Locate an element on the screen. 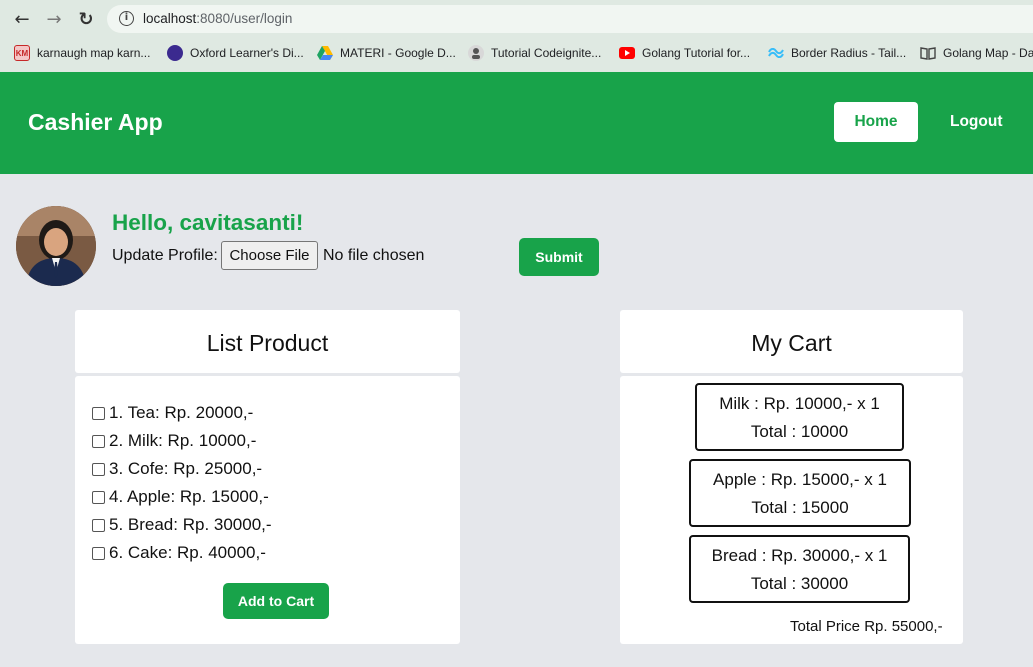  cart-item: Bread : Rp. 30000,- x 1 Total : 30000 is located at coordinates (799, 569).